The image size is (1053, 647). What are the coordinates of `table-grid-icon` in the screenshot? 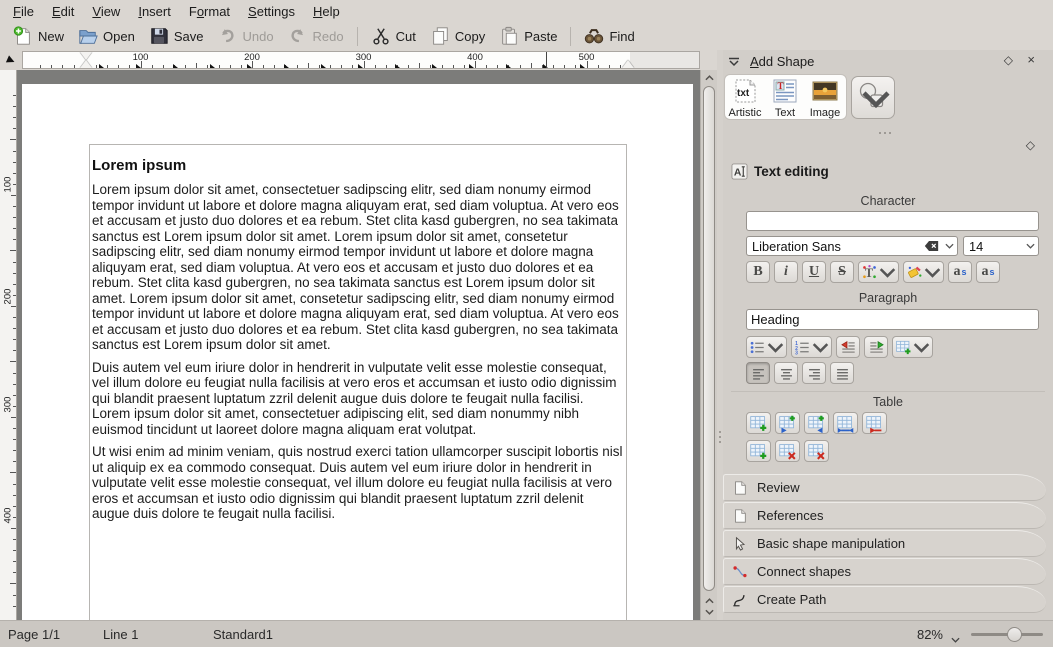 It's located at (816, 451).